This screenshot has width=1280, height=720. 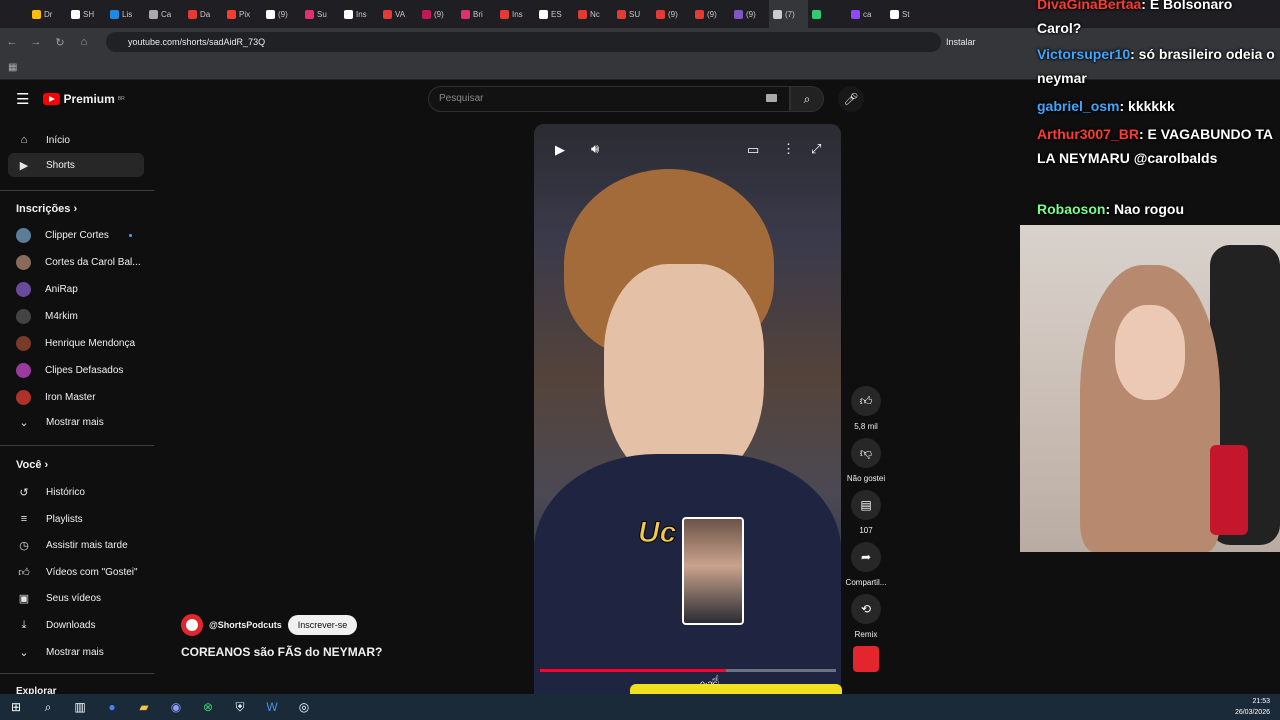 I want to click on browser-tab: Bri, so click(x=476, y=14).